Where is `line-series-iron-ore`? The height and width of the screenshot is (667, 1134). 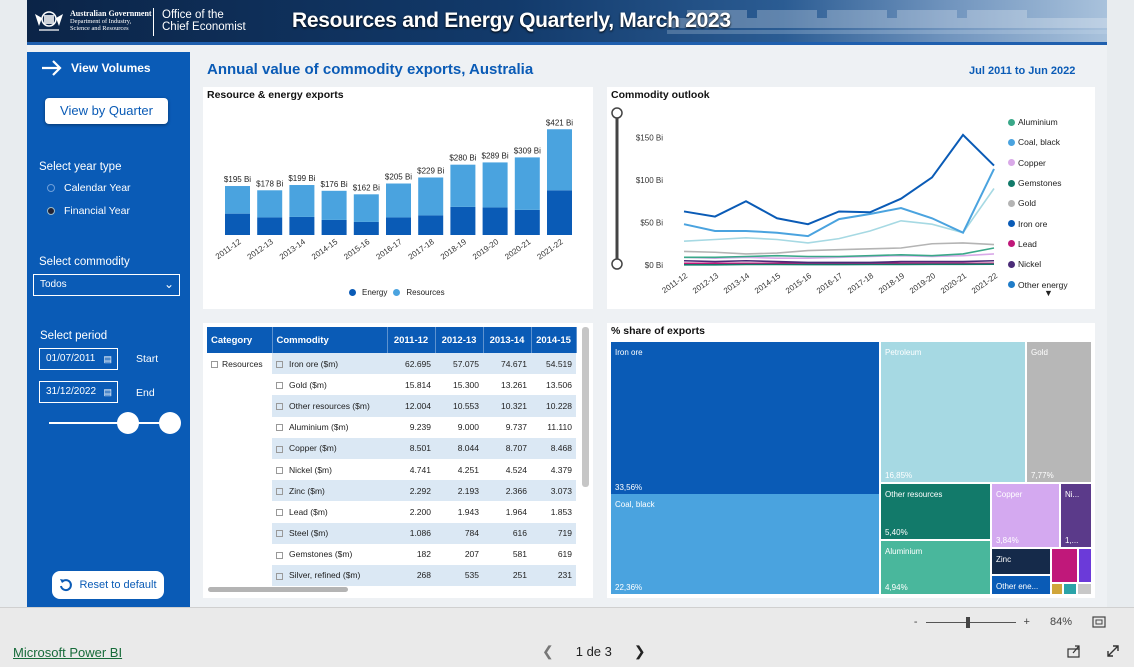
line-series-iron-ore is located at coordinates (839, 179).